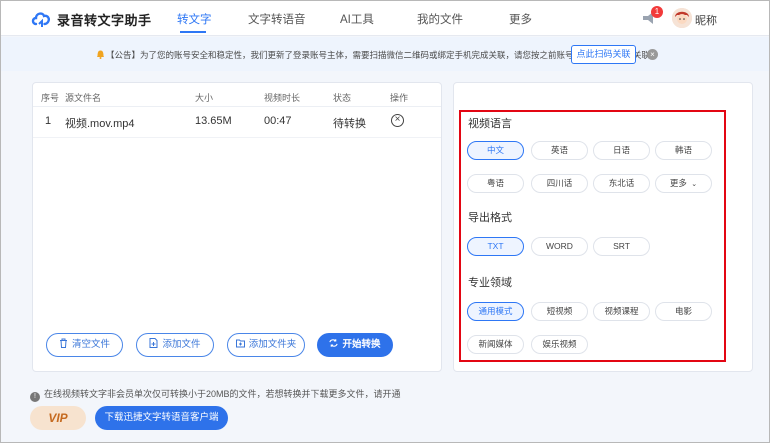  What do you see at coordinates (237, 137) in the screenshot?
I see `row-divider` at bounding box center [237, 137].